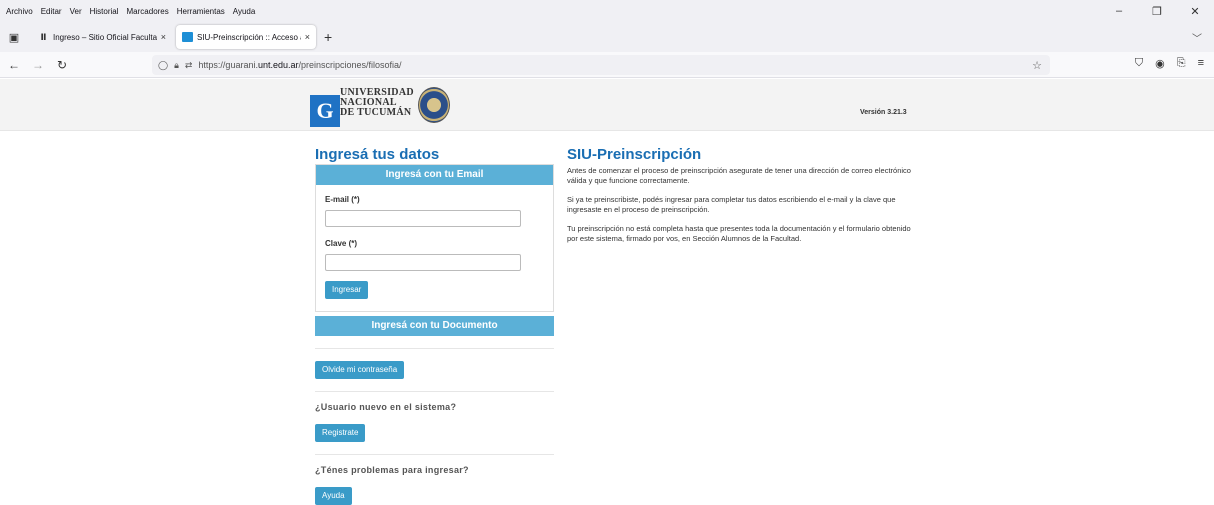 This screenshot has height=505, width=1214. I want to click on minimize-icon: –, so click(1119, 11).